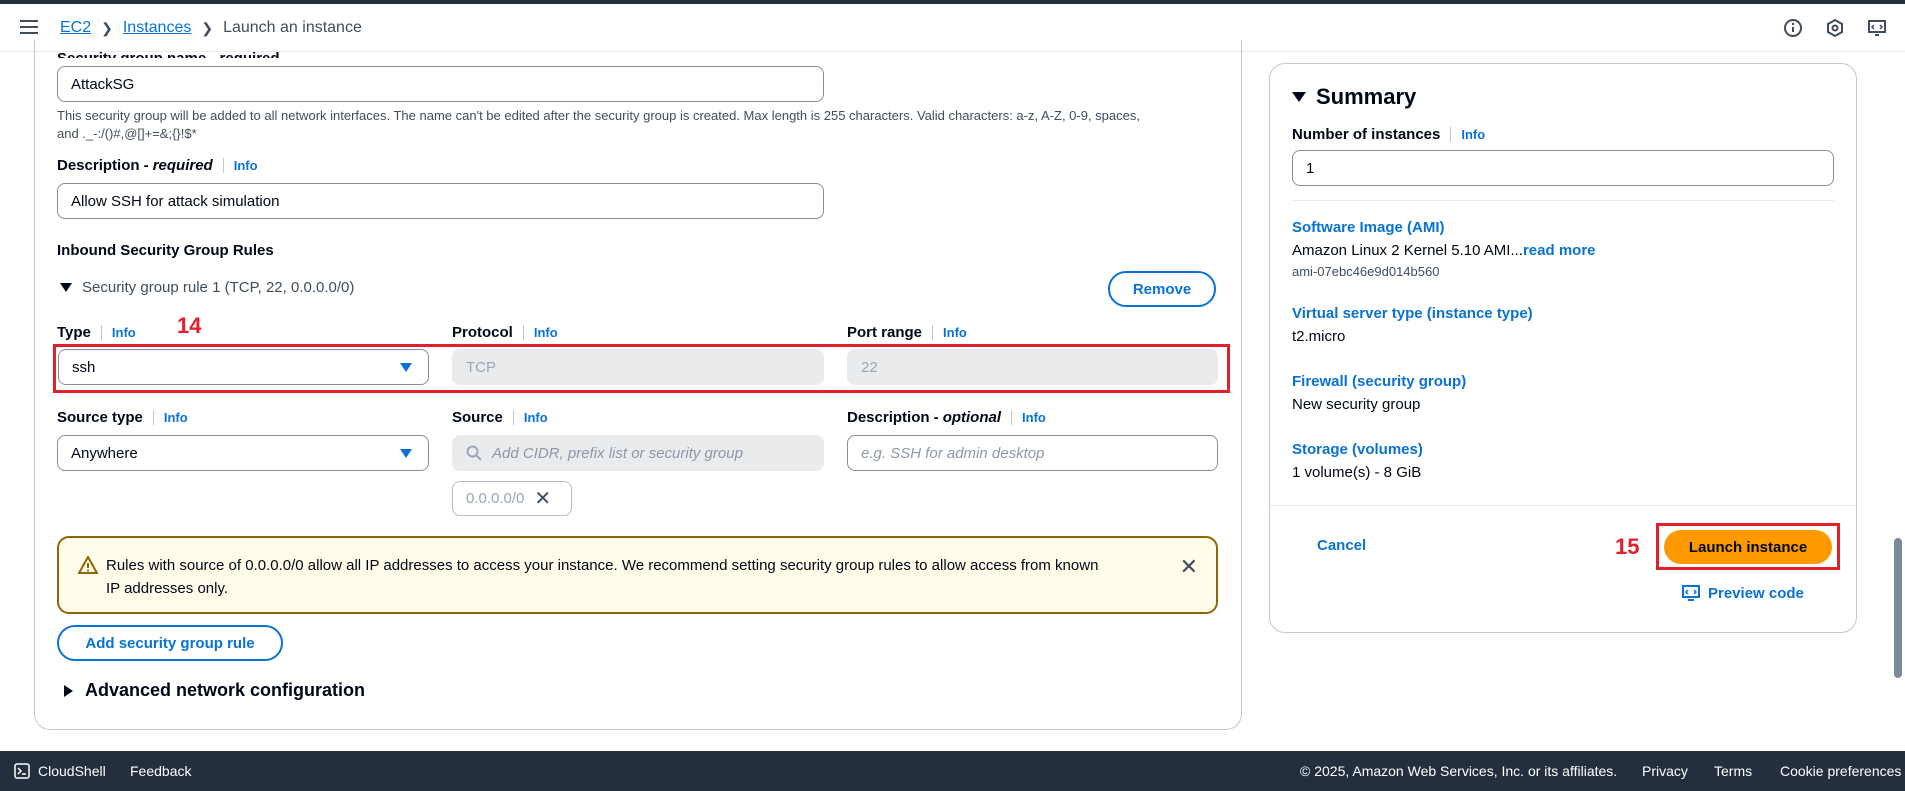 This screenshot has width=1905, height=791. What do you see at coordinates (103, 84) in the screenshot?
I see `sg-name-value: AttackSG` at bounding box center [103, 84].